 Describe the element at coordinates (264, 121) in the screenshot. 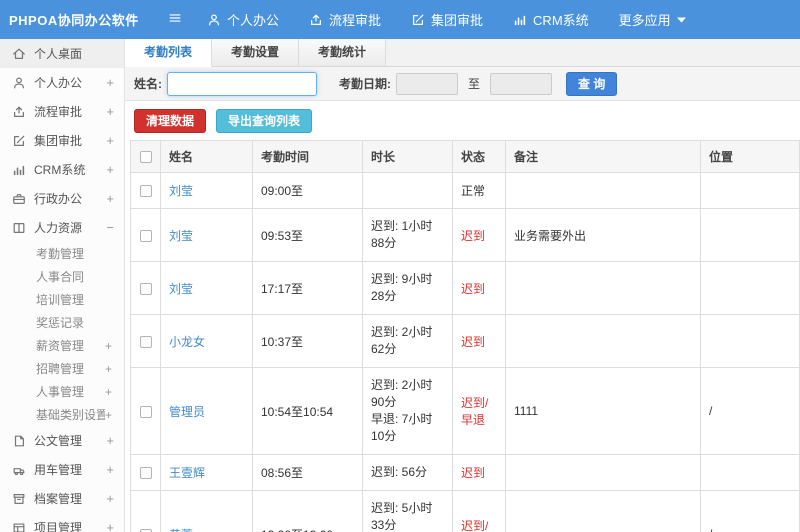

I see `export-list-button: 导出查询列表` at that location.